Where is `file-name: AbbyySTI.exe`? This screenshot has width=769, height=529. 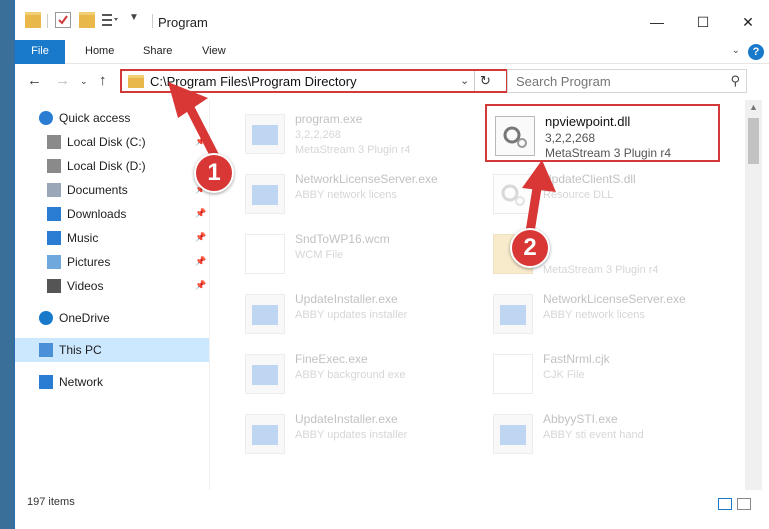 file-name: AbbyySTI.exe is located at coordinates (580, 419).